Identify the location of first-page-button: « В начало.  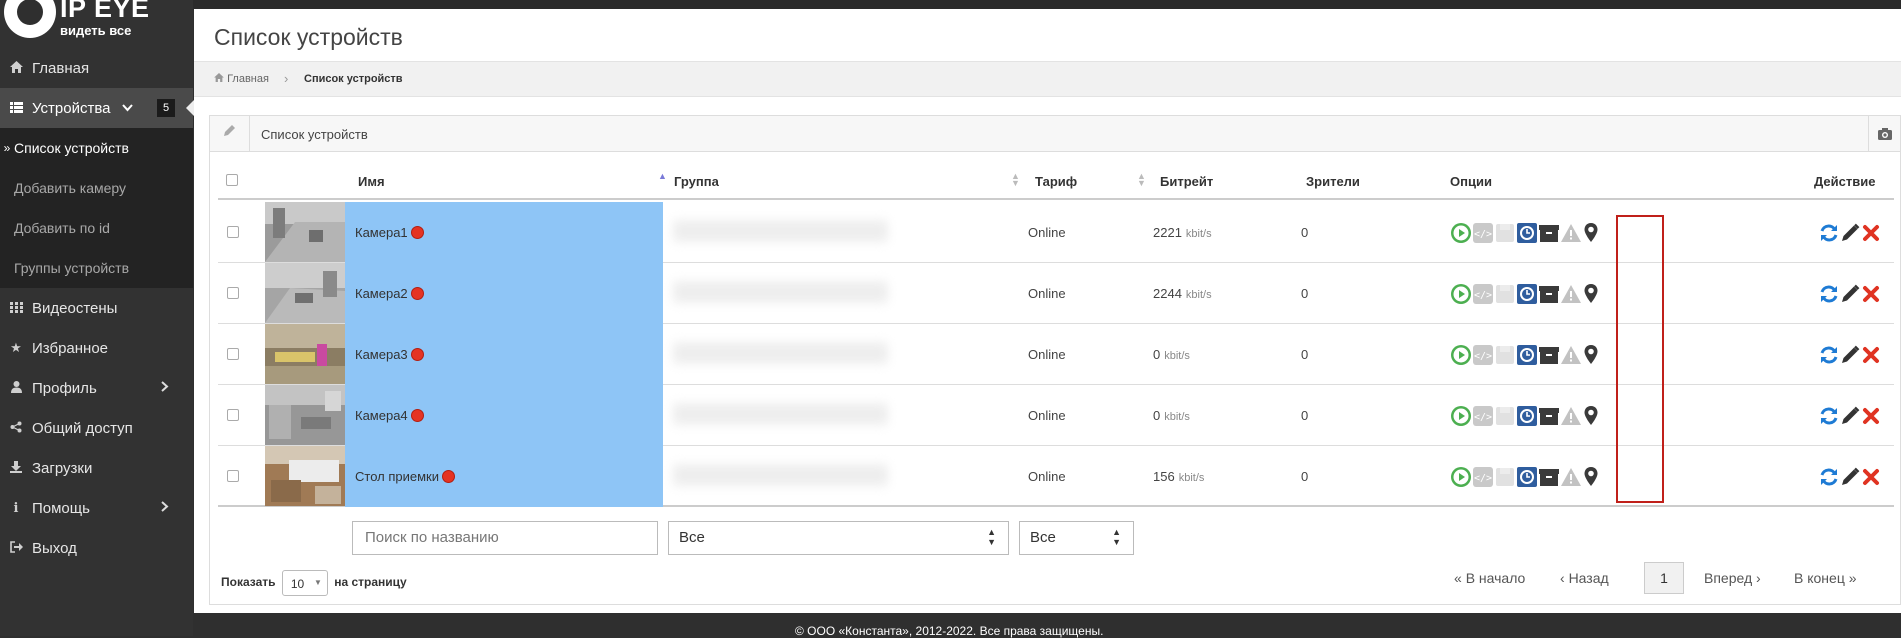
(1489, 578).